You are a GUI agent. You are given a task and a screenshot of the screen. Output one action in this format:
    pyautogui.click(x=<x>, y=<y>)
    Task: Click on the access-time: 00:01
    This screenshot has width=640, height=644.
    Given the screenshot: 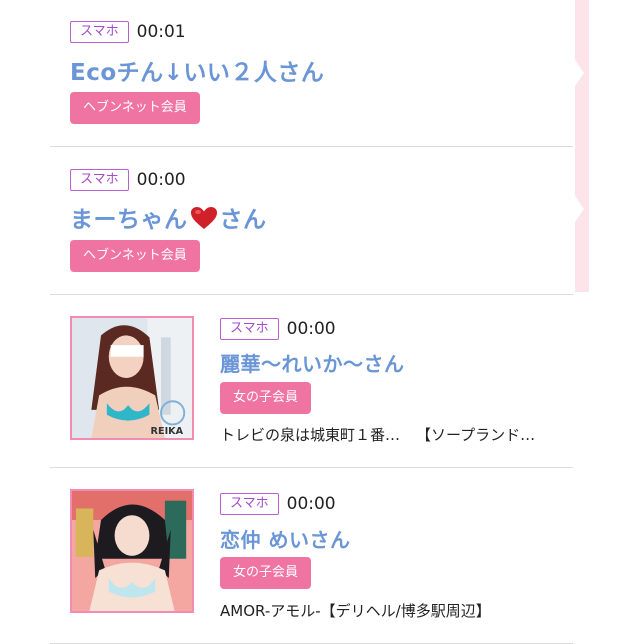 What is the action you would take?
    pyautogui.click(x=161, y=32)
    